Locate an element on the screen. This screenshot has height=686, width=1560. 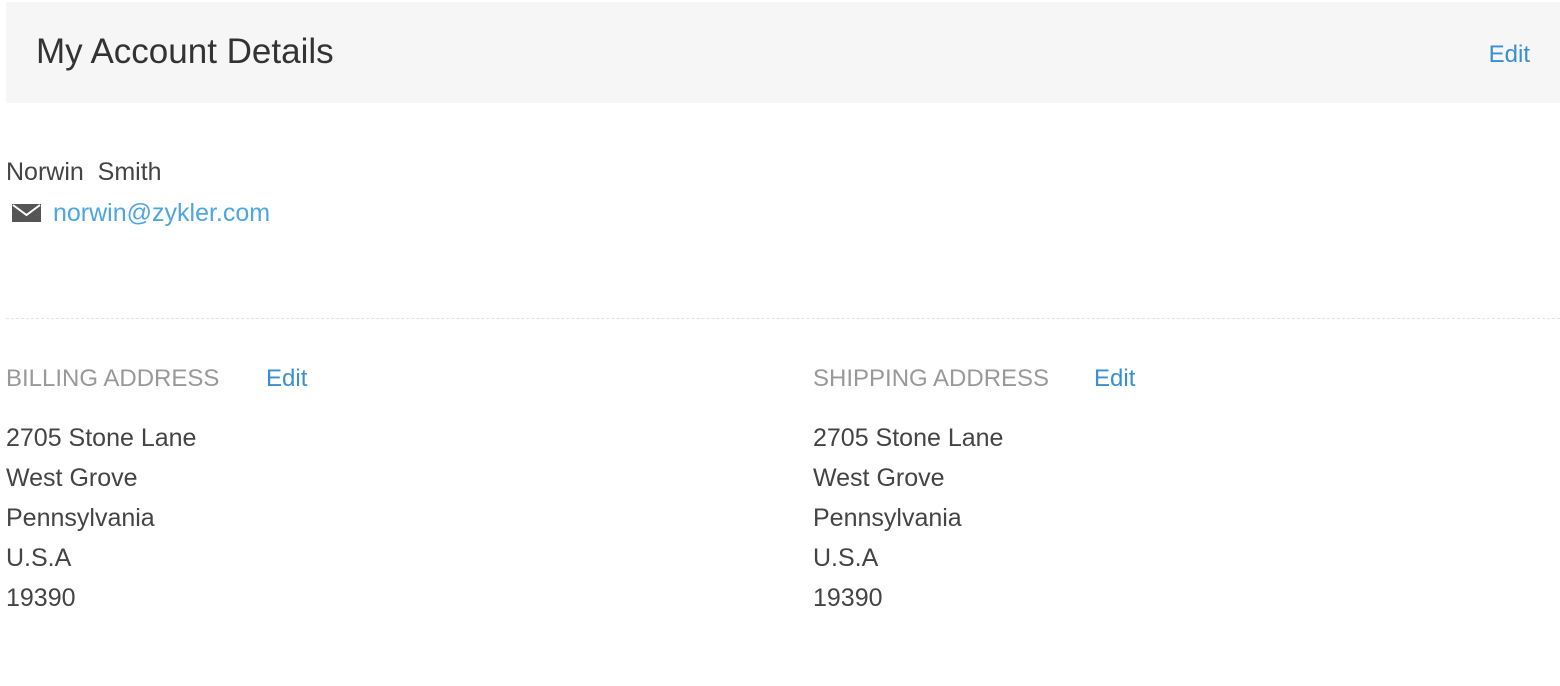
edit-account-button: Edit is located at coordinates (1509, 55).